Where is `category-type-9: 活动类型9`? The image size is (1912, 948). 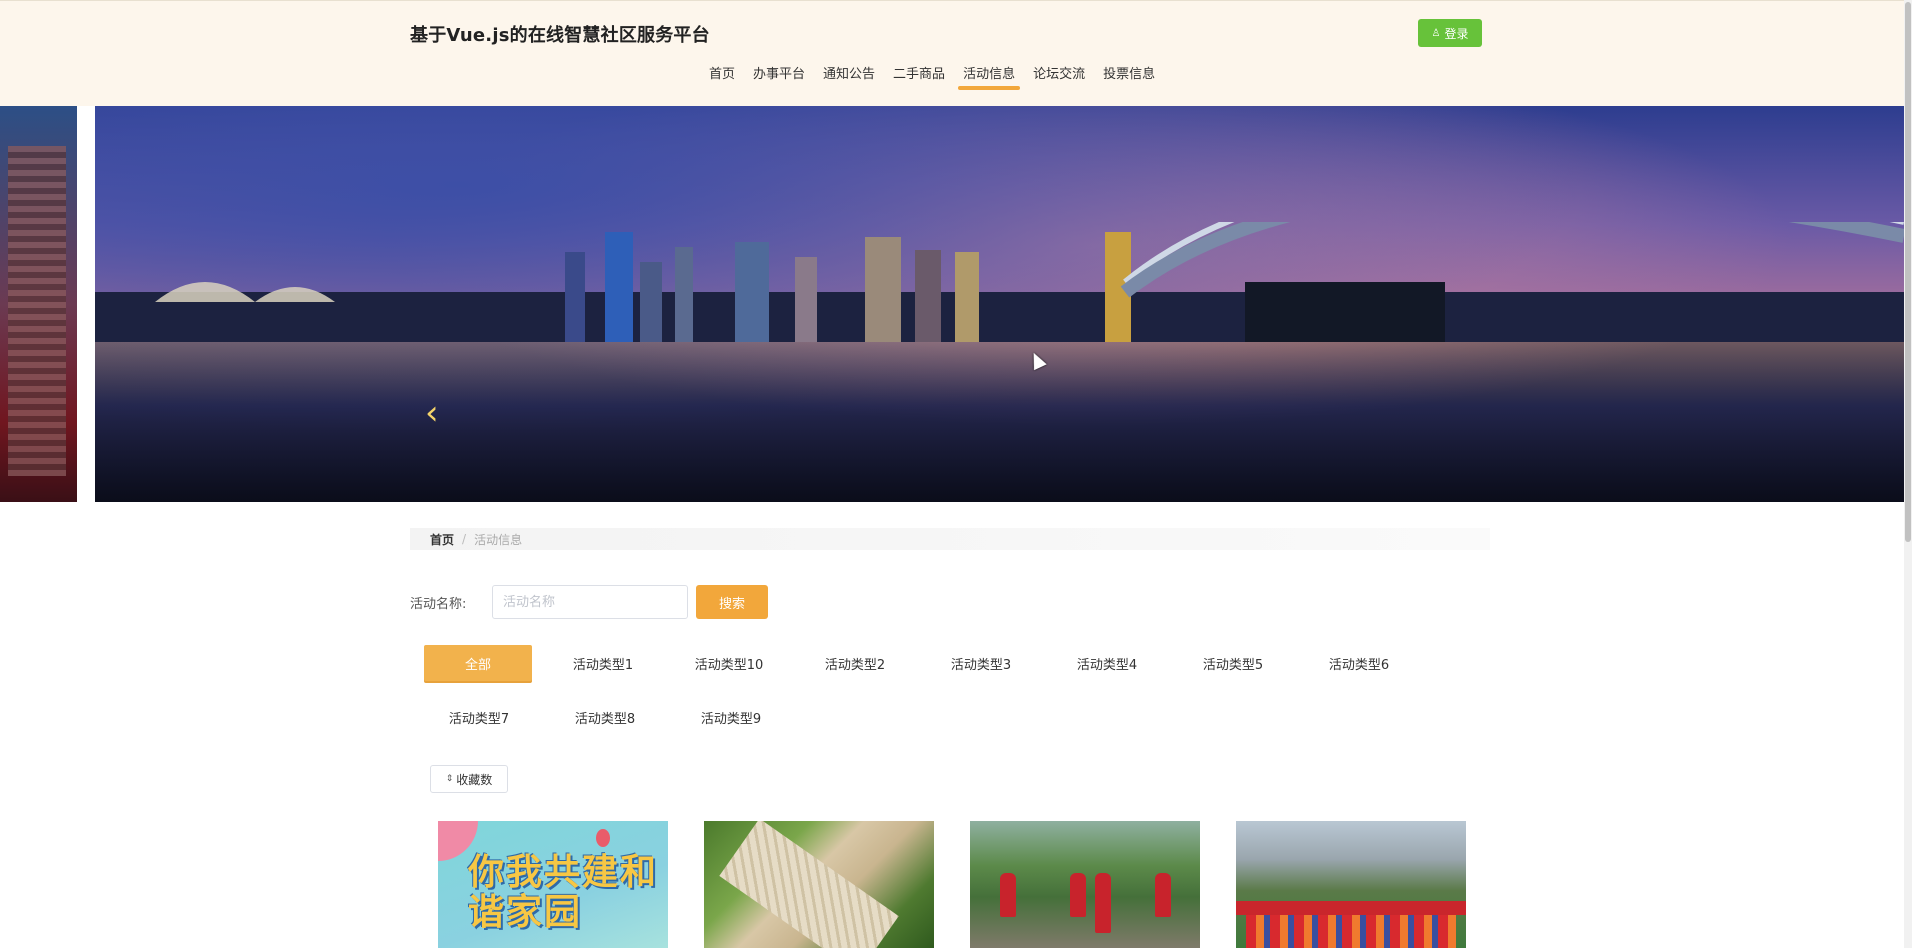 category-type-9: 活动类型9 is located at coordinates (731, 717).